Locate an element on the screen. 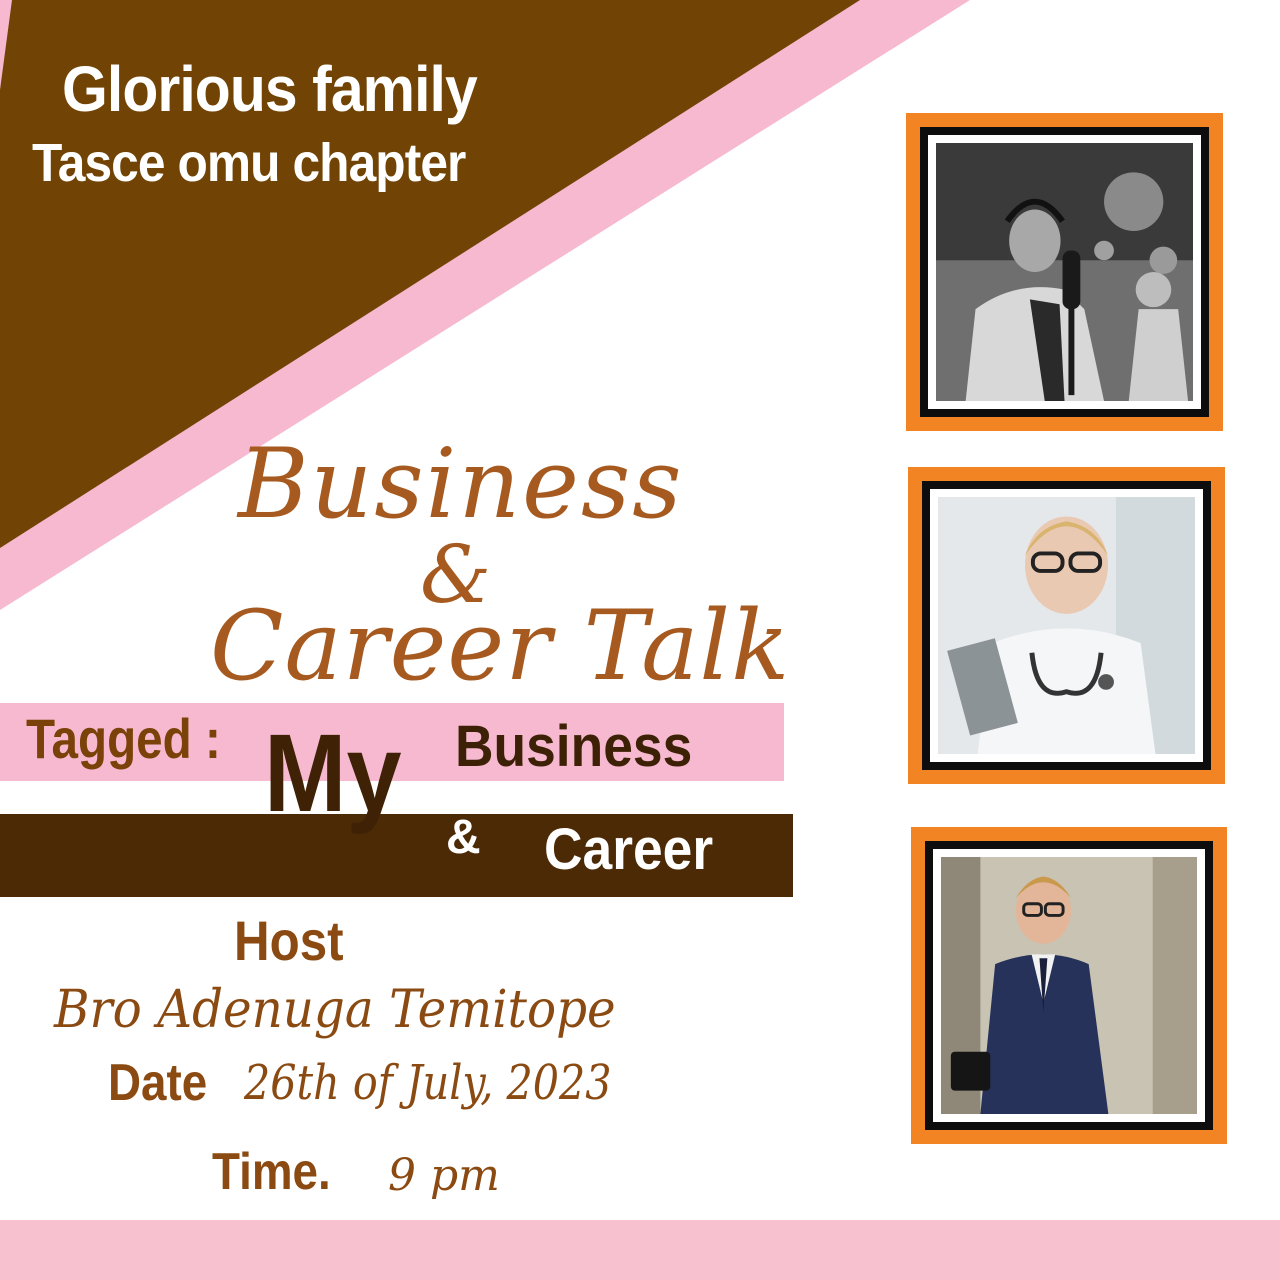 The width and height of the screenshot is (1280, 1280). tagline-career: Career is located at coordinates (629, 849).